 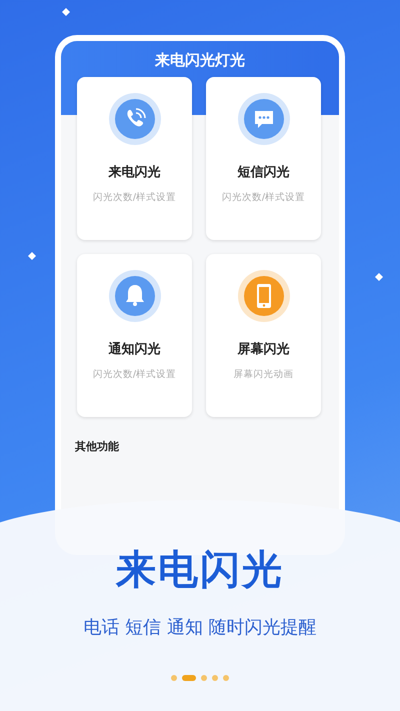 What do you see at coordinates (134, 349) in the screenshot?
I see `feature-title: 通知闪光` at bounding box center [134, 349].